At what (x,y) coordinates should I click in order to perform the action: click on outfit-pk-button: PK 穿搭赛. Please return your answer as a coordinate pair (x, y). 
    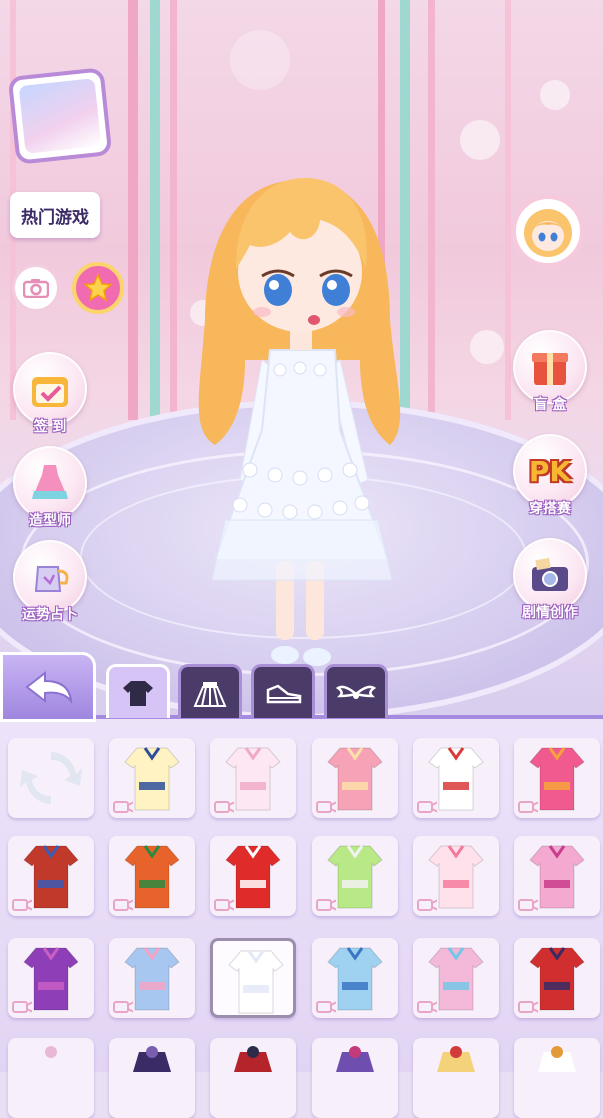
    Looking at the image, I should click on (550, 476).